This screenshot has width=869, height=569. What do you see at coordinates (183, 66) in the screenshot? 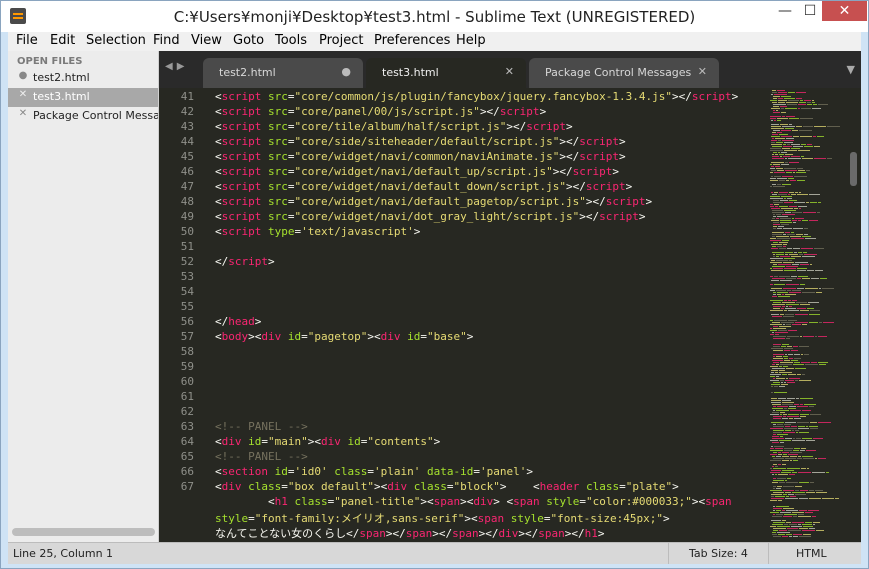
I see `tab-right-arrow-icon: ▶` at bounding box center [183, 66].